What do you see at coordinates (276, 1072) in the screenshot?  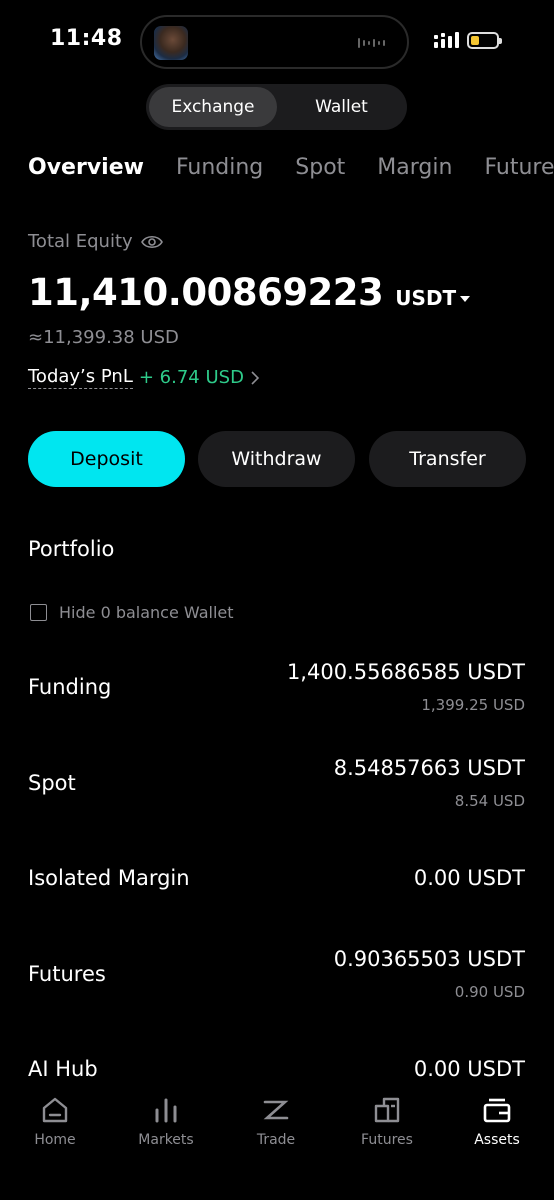 I see `portfolio-row-ai-hub: AI Hub 0.00 USDT` at bounding box center [276, 1072].